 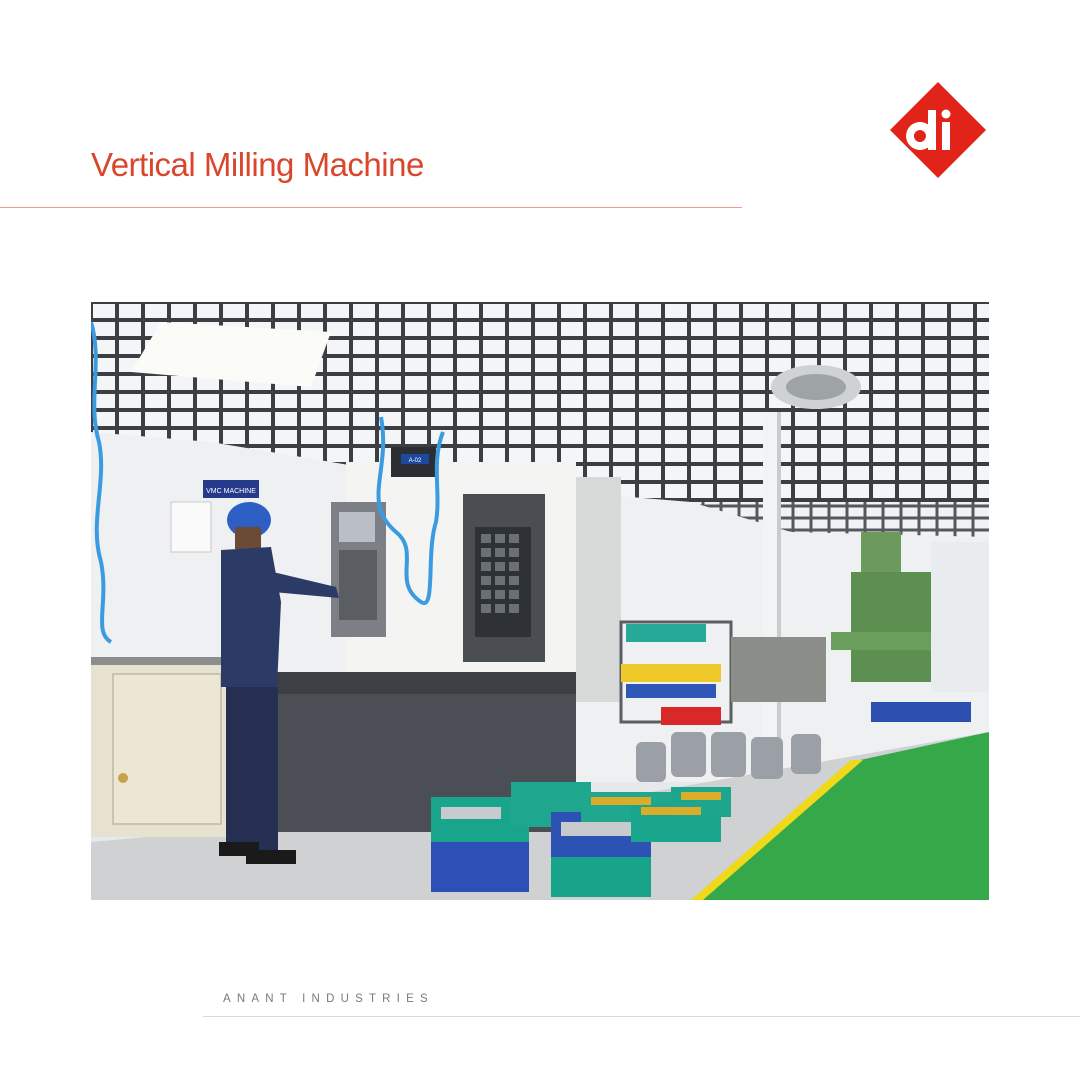 What do you see at coordinates (641, 1016) in the screenshot?
I see `footer-divider` at bounding box center [641, 1016].